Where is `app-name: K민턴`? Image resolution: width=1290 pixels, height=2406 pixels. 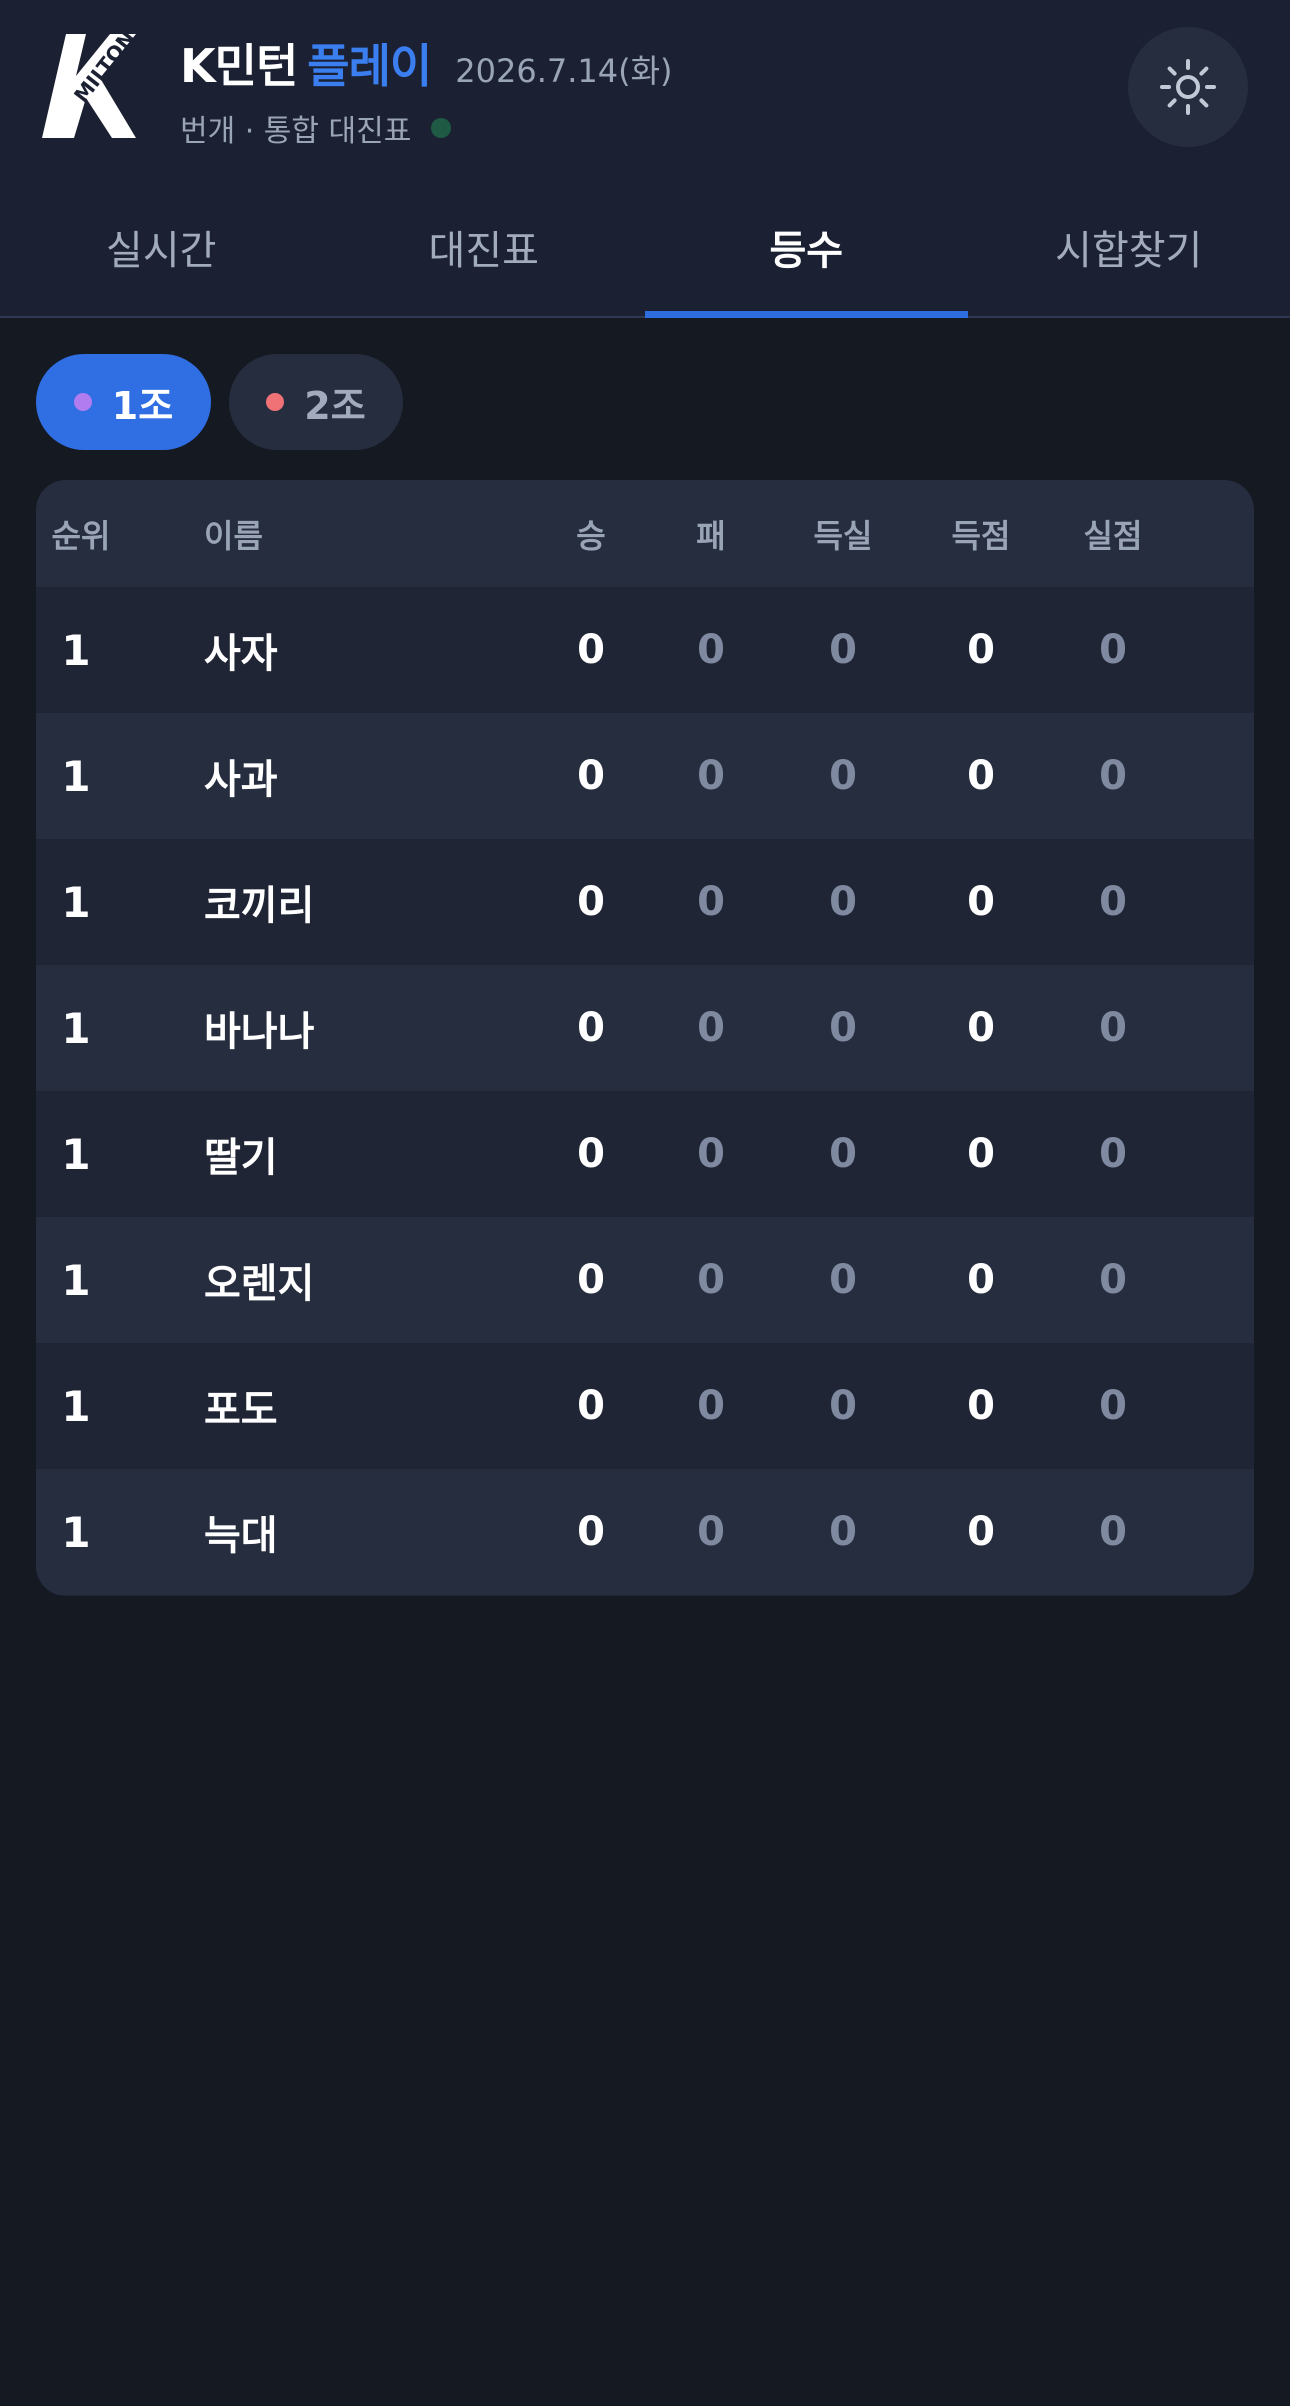
app-name: K민턴 is located at coordinates (239, 66).